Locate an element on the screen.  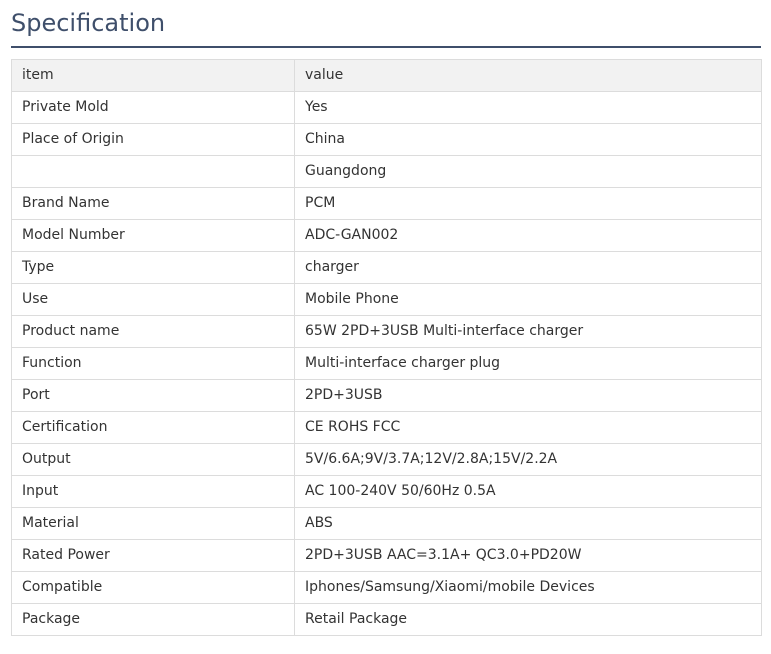
table-row: Model Number ADC-GAN002 is located at coordinates (386, 235).